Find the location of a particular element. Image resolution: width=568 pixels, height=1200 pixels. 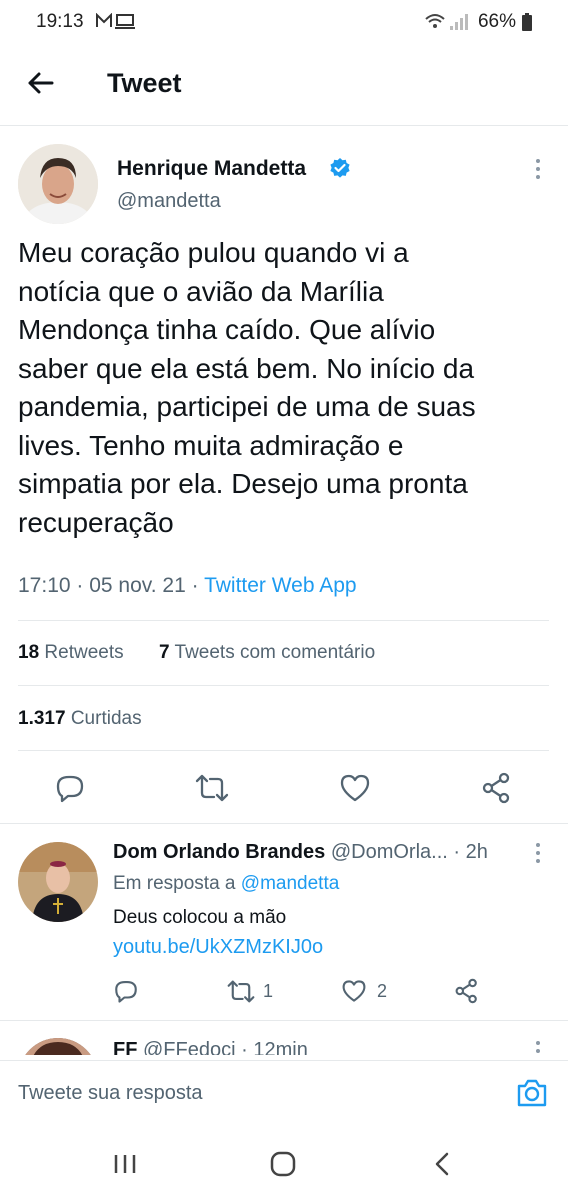

retweets-count: 18 is located at coordinates (29, 652).